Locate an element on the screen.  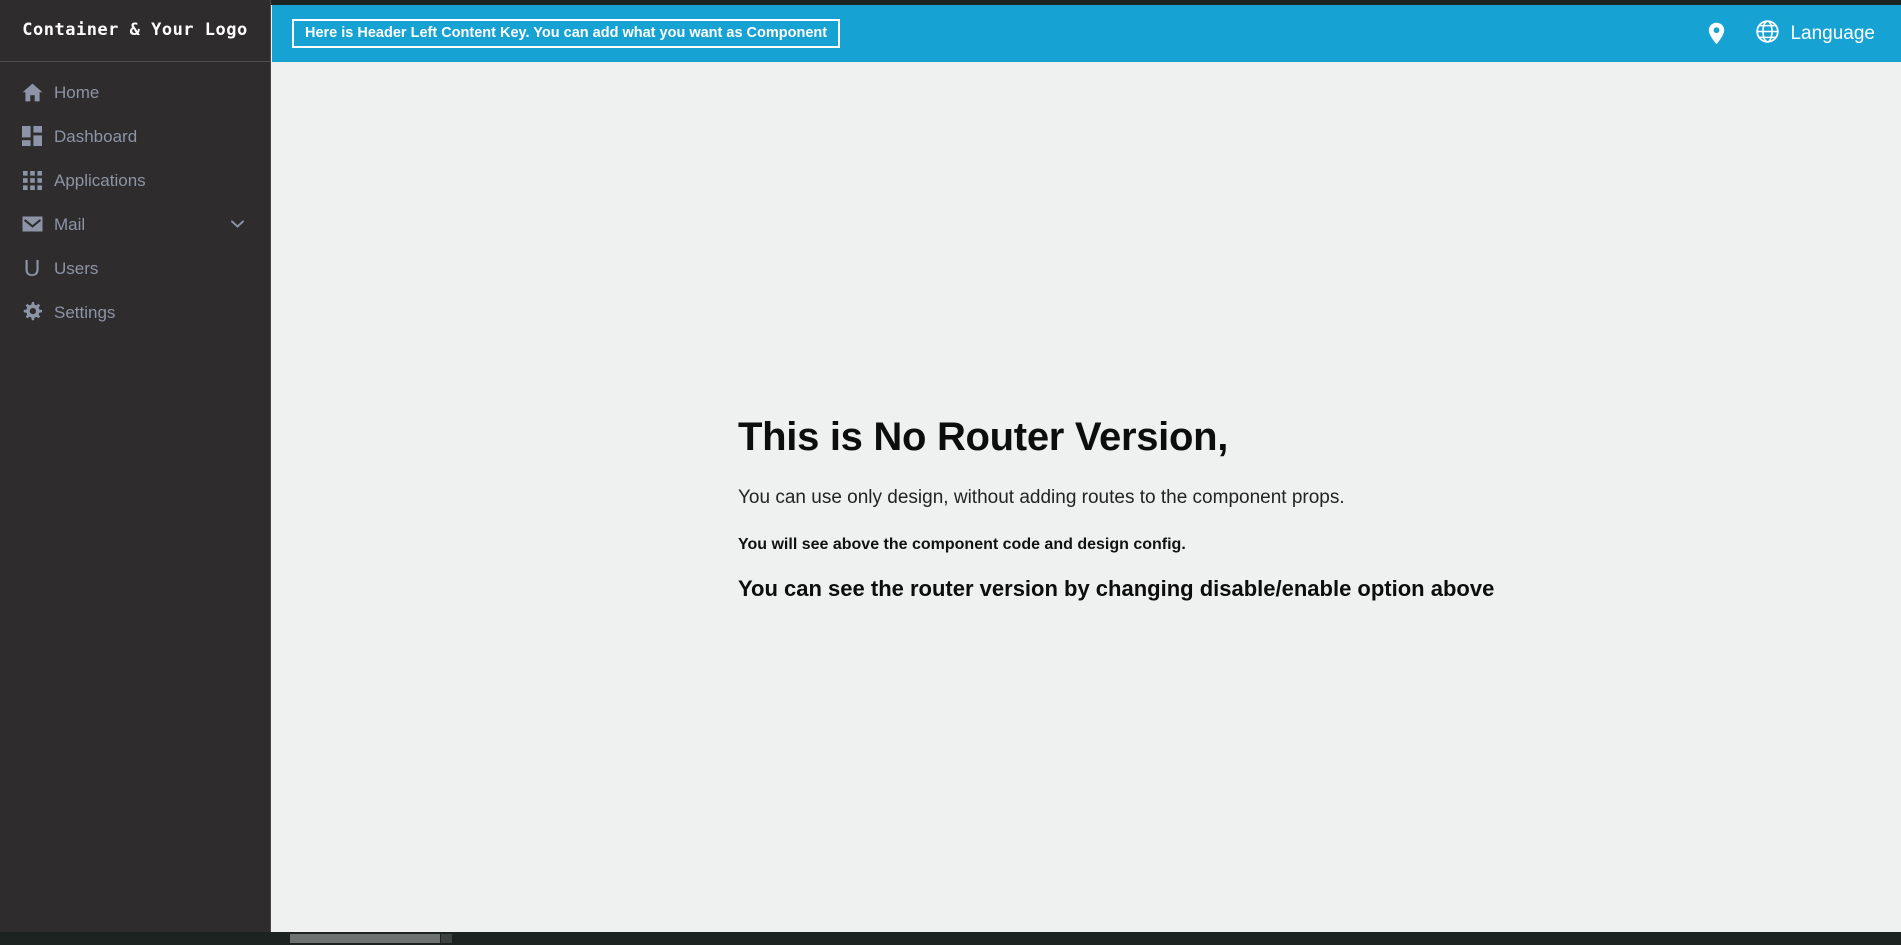
map-pin-icon is located at coordinates (1716, 34).